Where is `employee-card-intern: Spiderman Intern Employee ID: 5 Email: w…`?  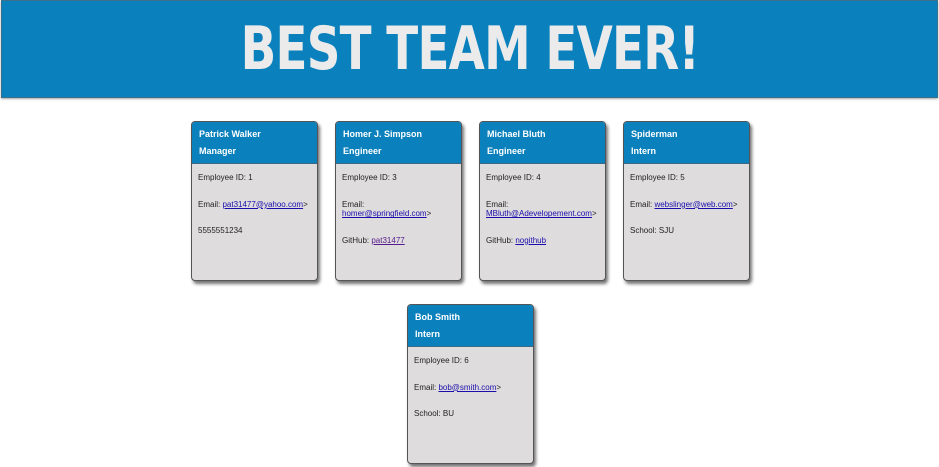
employee-card-intern: Spiderman Intern Employee ID: 5 Email: w… is located at coordinates (686, 201).